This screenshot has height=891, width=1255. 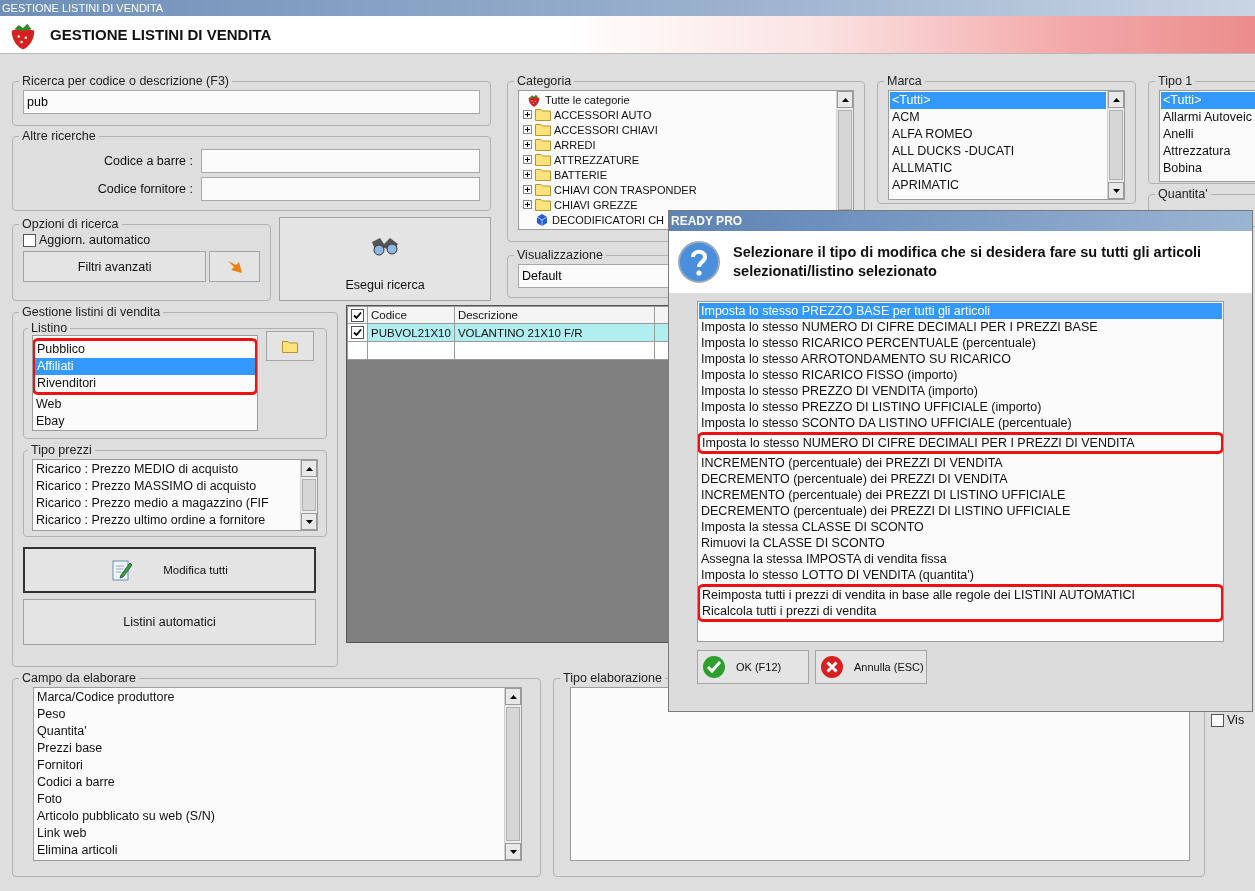 I want to click on window-title: GESTIONE LISTINI DI VENDITA, so click(x=627, y=8).